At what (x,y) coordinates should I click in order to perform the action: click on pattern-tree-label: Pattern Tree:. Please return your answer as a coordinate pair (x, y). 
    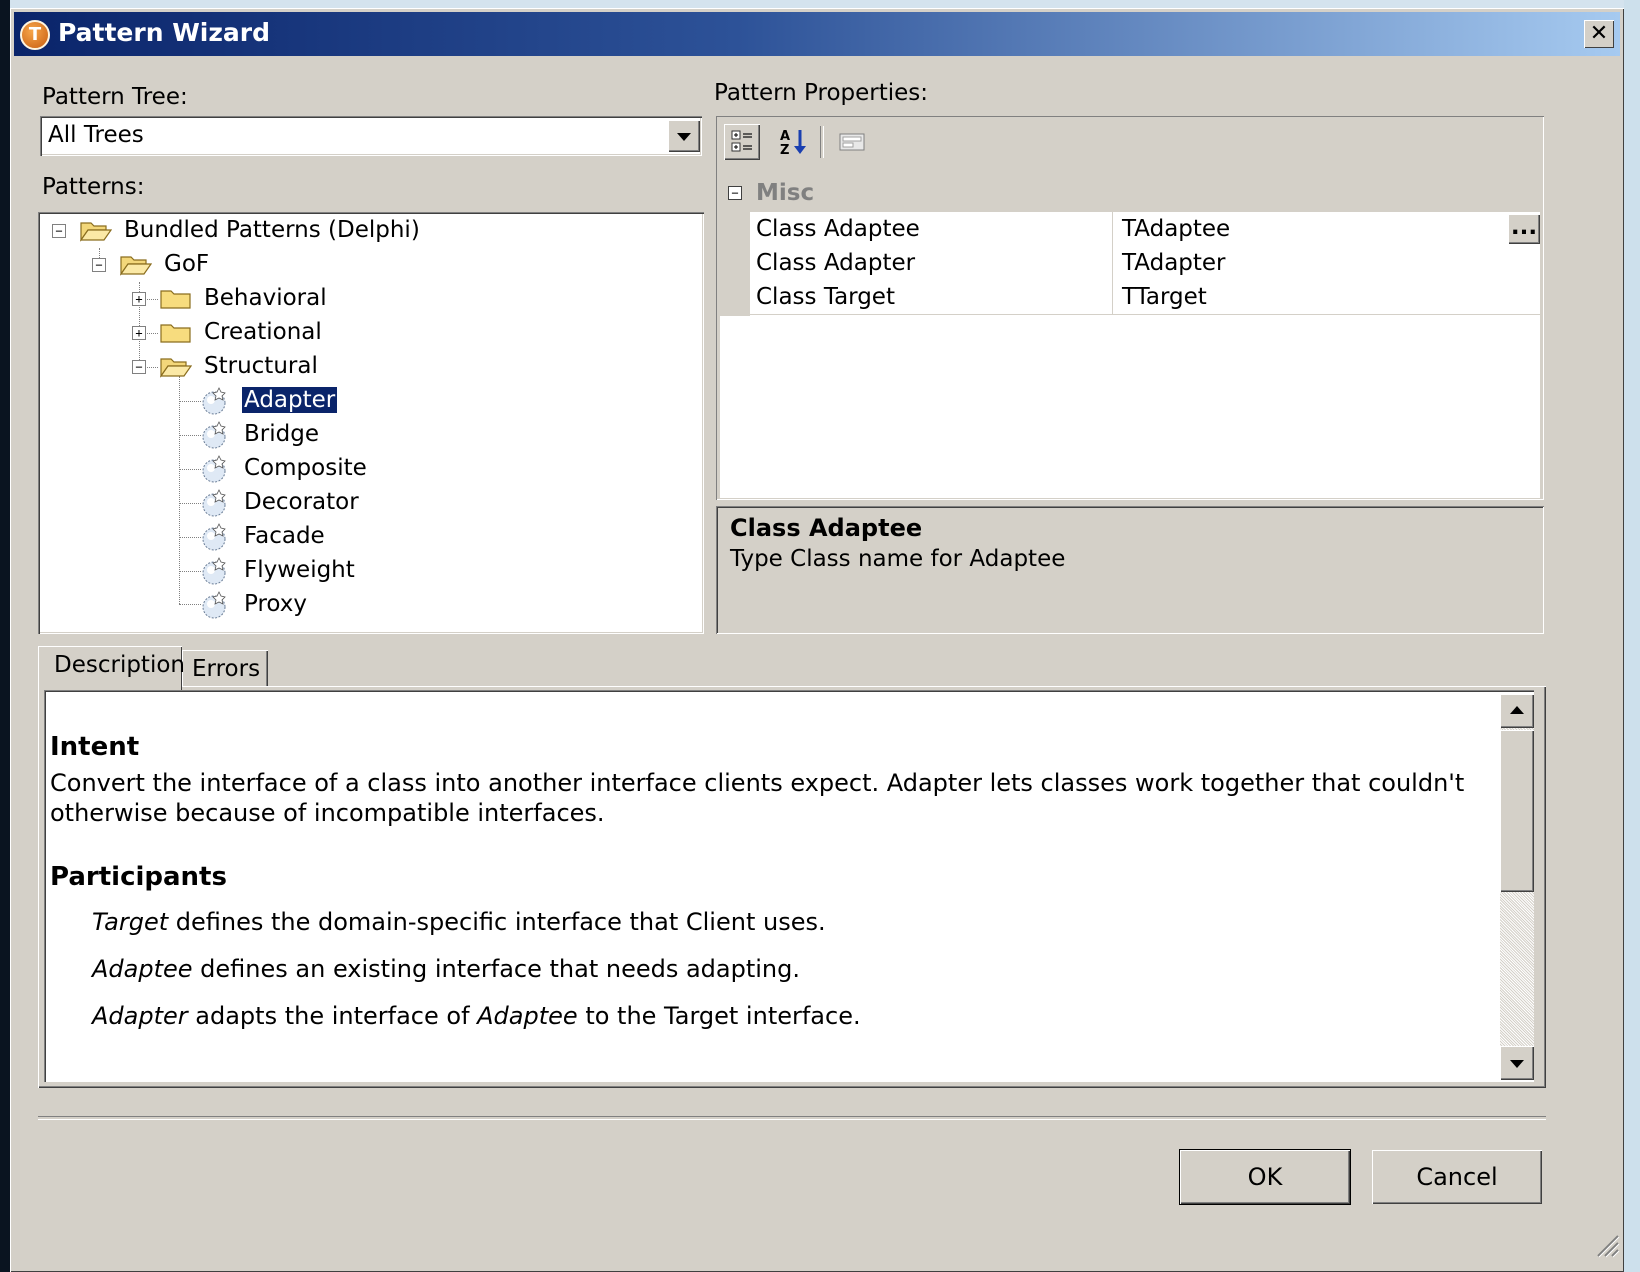
    Looking at the image, I should click on (115, 97).